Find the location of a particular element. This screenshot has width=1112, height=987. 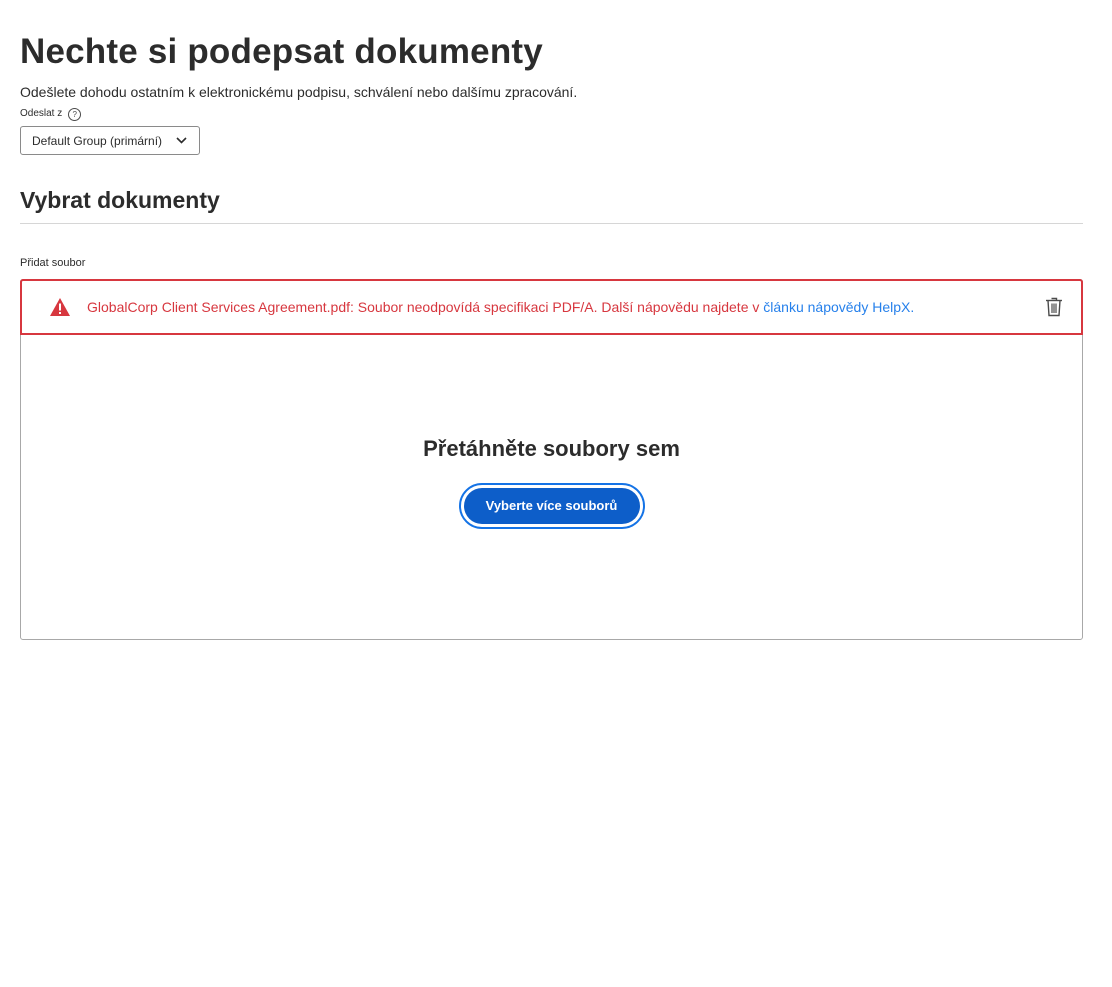

section-title: Vybrat dokumenty is located at coordinates (120, 200).